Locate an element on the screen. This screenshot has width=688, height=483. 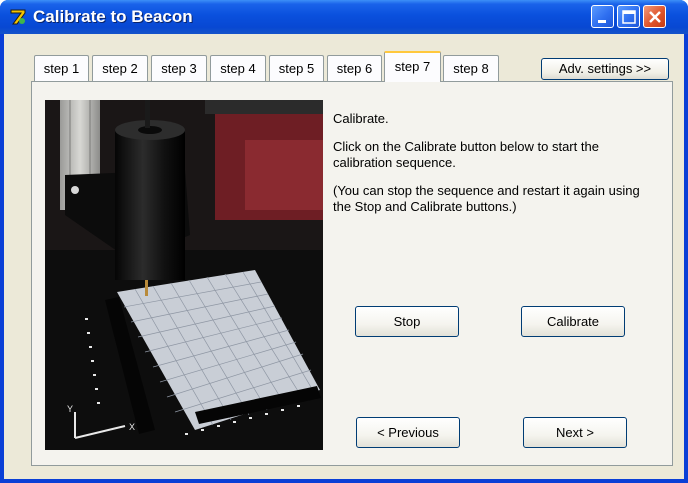
adv-settings-button: Adv. settings >> is located at coordinates (605, 69).